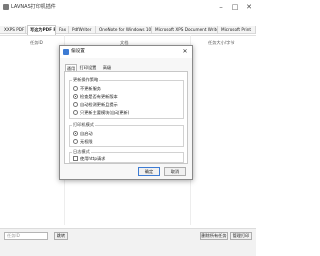  Describe the element at coordinates (105, 112) in the screenshot. I see `radio-label: 只更新主要模块(自动更新)` at that location.